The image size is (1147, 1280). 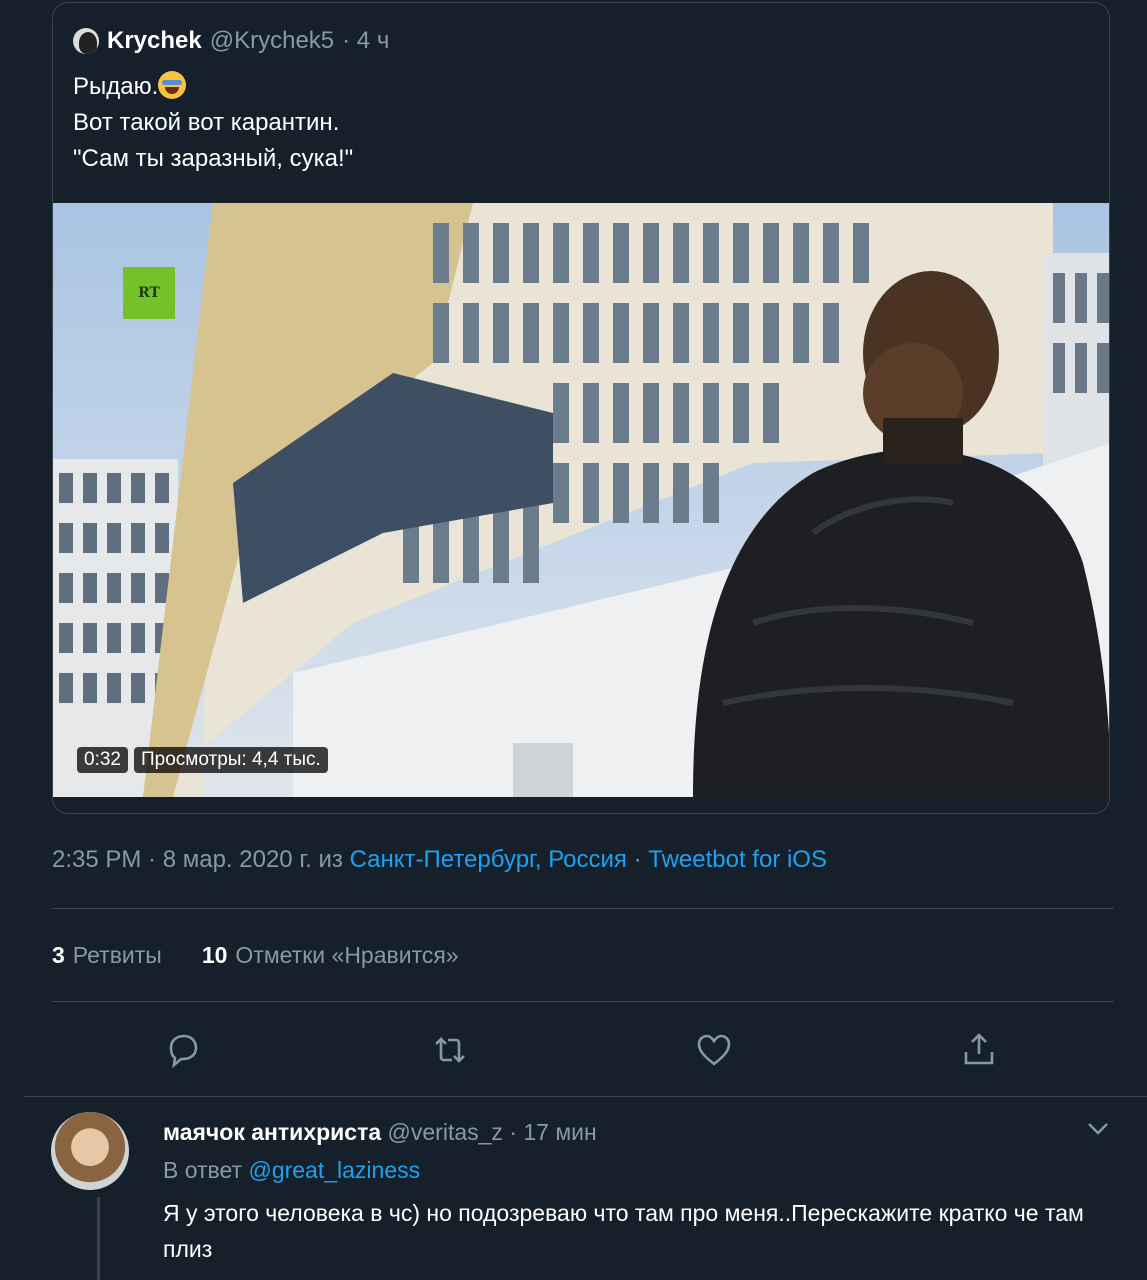 What do you see at coordinates (206, 1170) in the screenshot?
I see `reply-prefix: В ответ` at bounding box center [206, 1170].